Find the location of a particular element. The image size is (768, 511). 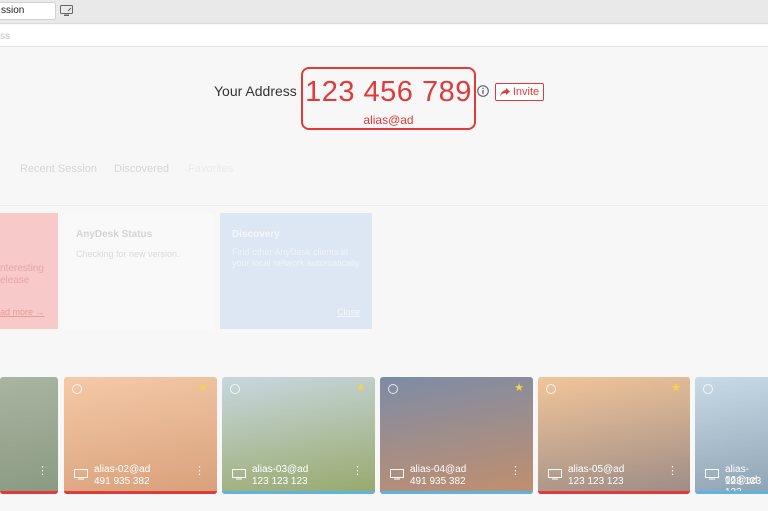

invite-button: Invite is located at coordinates (519, 92).